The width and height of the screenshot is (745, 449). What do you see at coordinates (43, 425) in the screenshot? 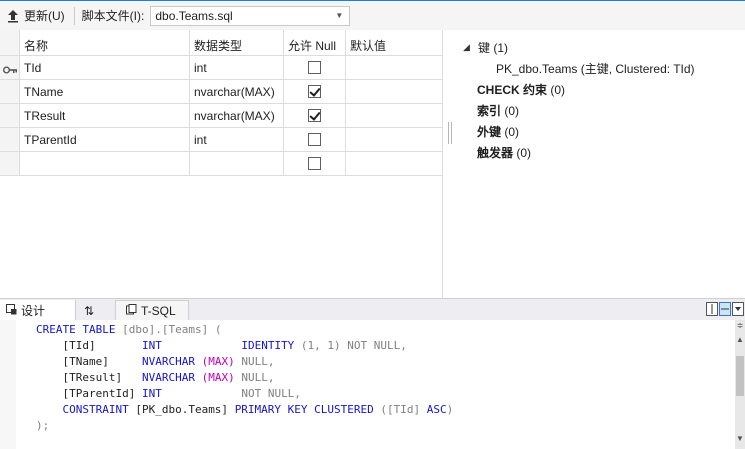
I see `sql-line-7: );` at bounding box center [43, 425].